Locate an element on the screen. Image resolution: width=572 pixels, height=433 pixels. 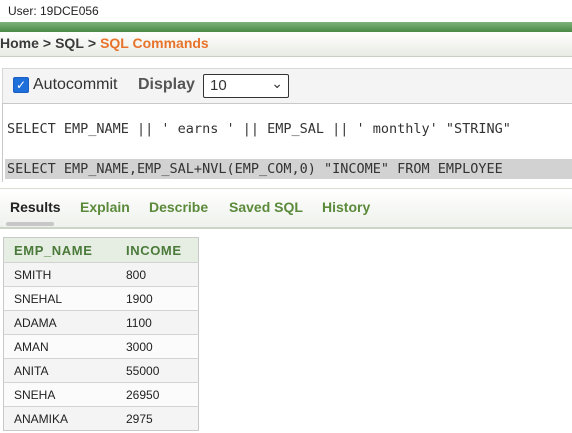
chevron-down-icon: ⌄ is located at coordinates (277, 84).